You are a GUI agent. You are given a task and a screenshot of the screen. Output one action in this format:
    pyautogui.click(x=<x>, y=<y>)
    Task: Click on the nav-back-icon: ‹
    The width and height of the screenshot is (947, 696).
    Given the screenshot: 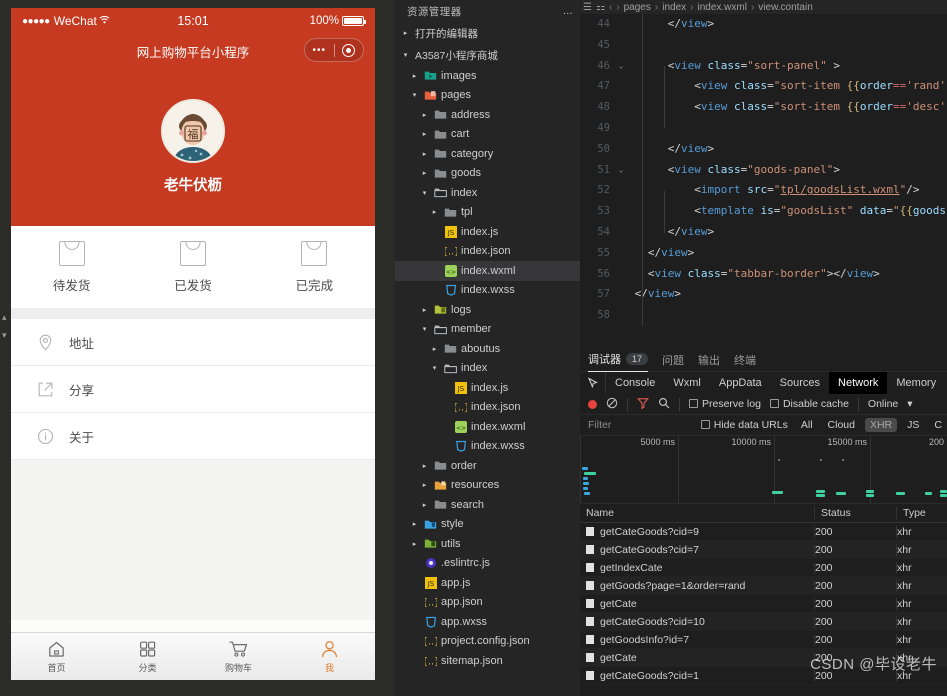 What is the action you would take?
    pyautogui.click(x=610, y=7)
    